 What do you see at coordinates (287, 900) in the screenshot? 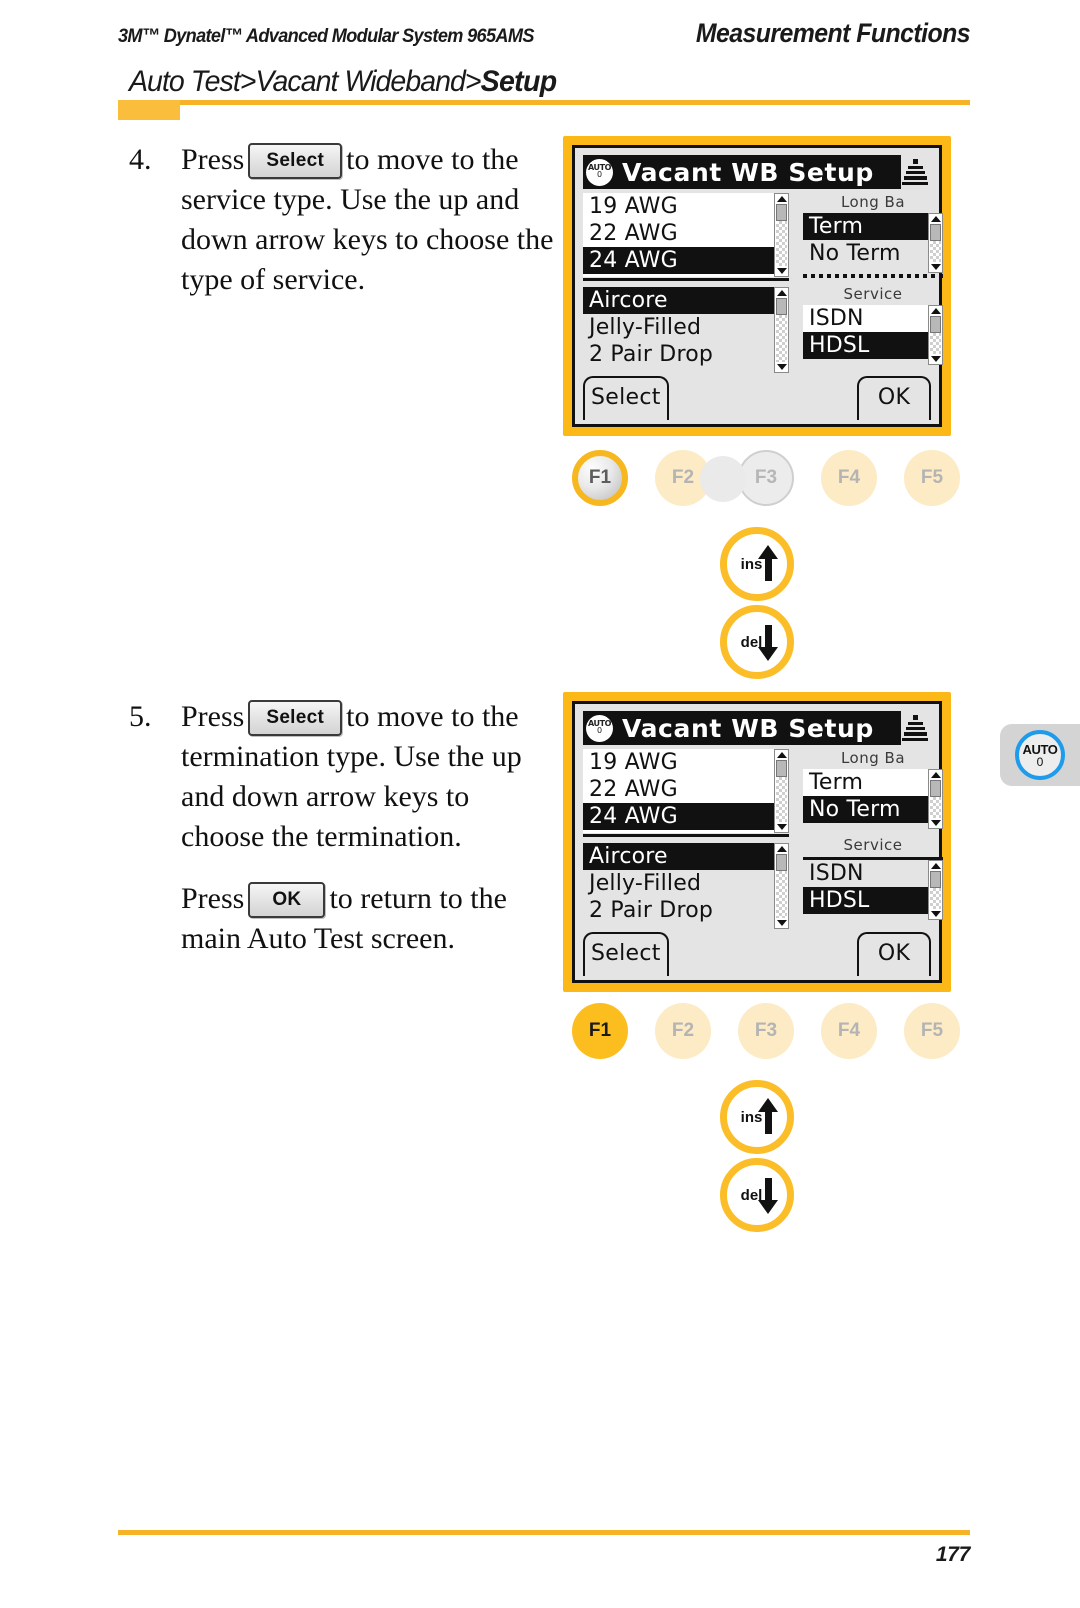
I see `ok-keycap: OK` at bounding box center [287, 900].